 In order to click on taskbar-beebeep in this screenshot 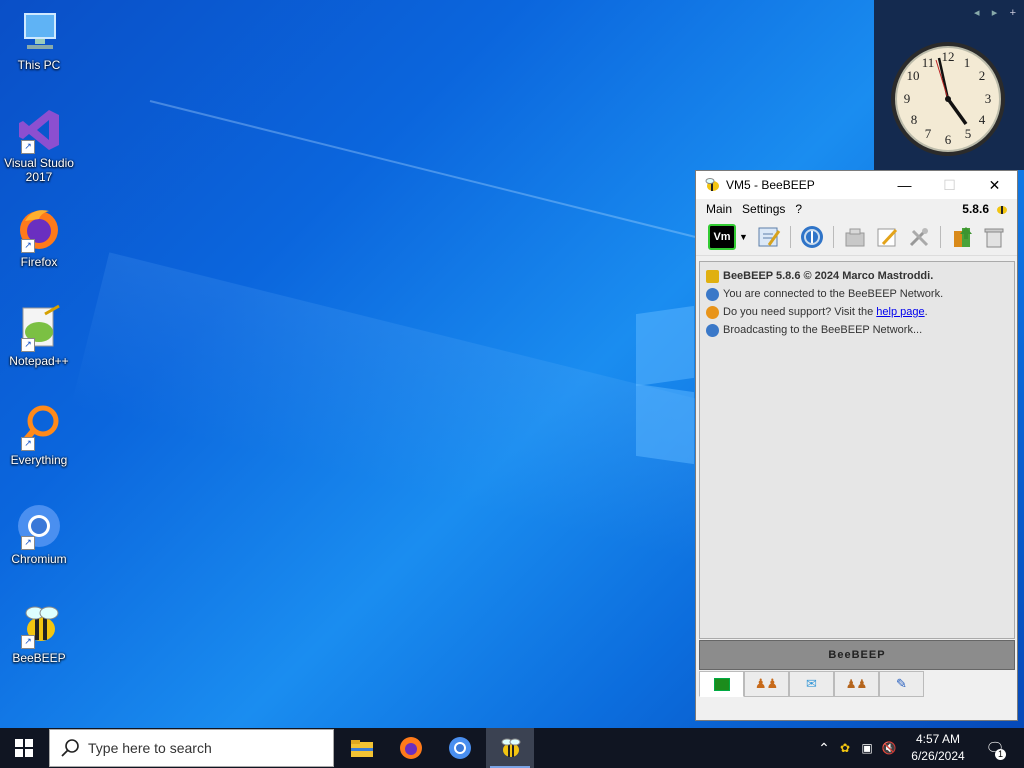, I will do `click(510, 748)`.